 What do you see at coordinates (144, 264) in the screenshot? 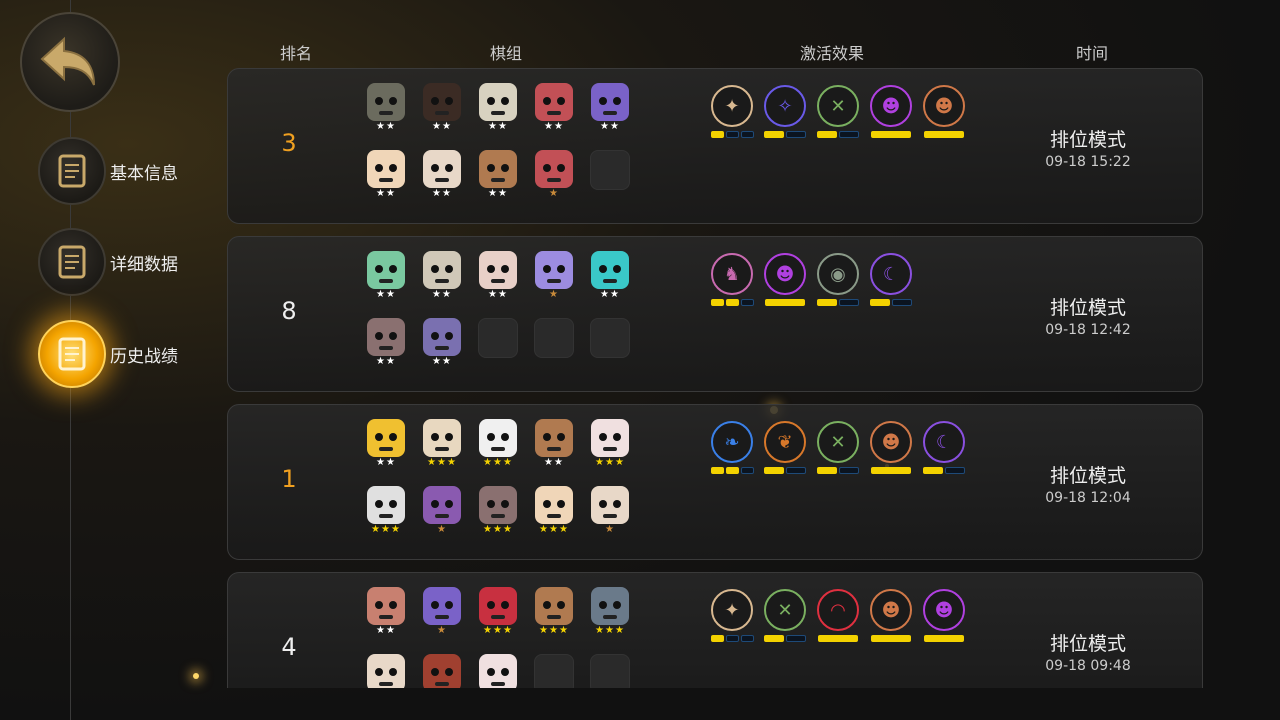
I see `sidebar-item-label: 详细数据` at bounding box center [144, 264].